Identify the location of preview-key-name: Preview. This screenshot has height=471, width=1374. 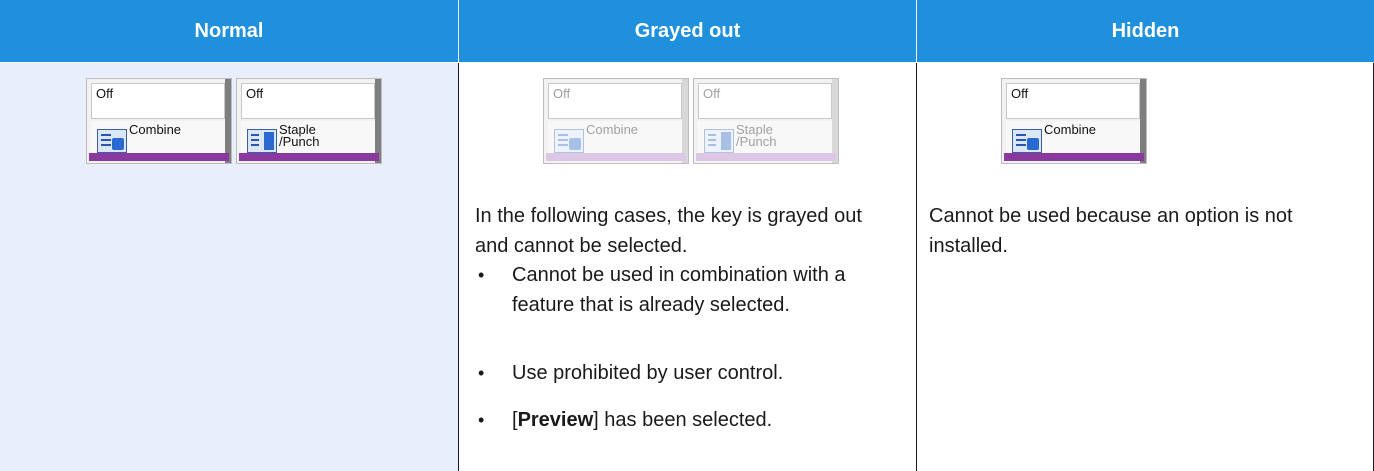
(555, 420).